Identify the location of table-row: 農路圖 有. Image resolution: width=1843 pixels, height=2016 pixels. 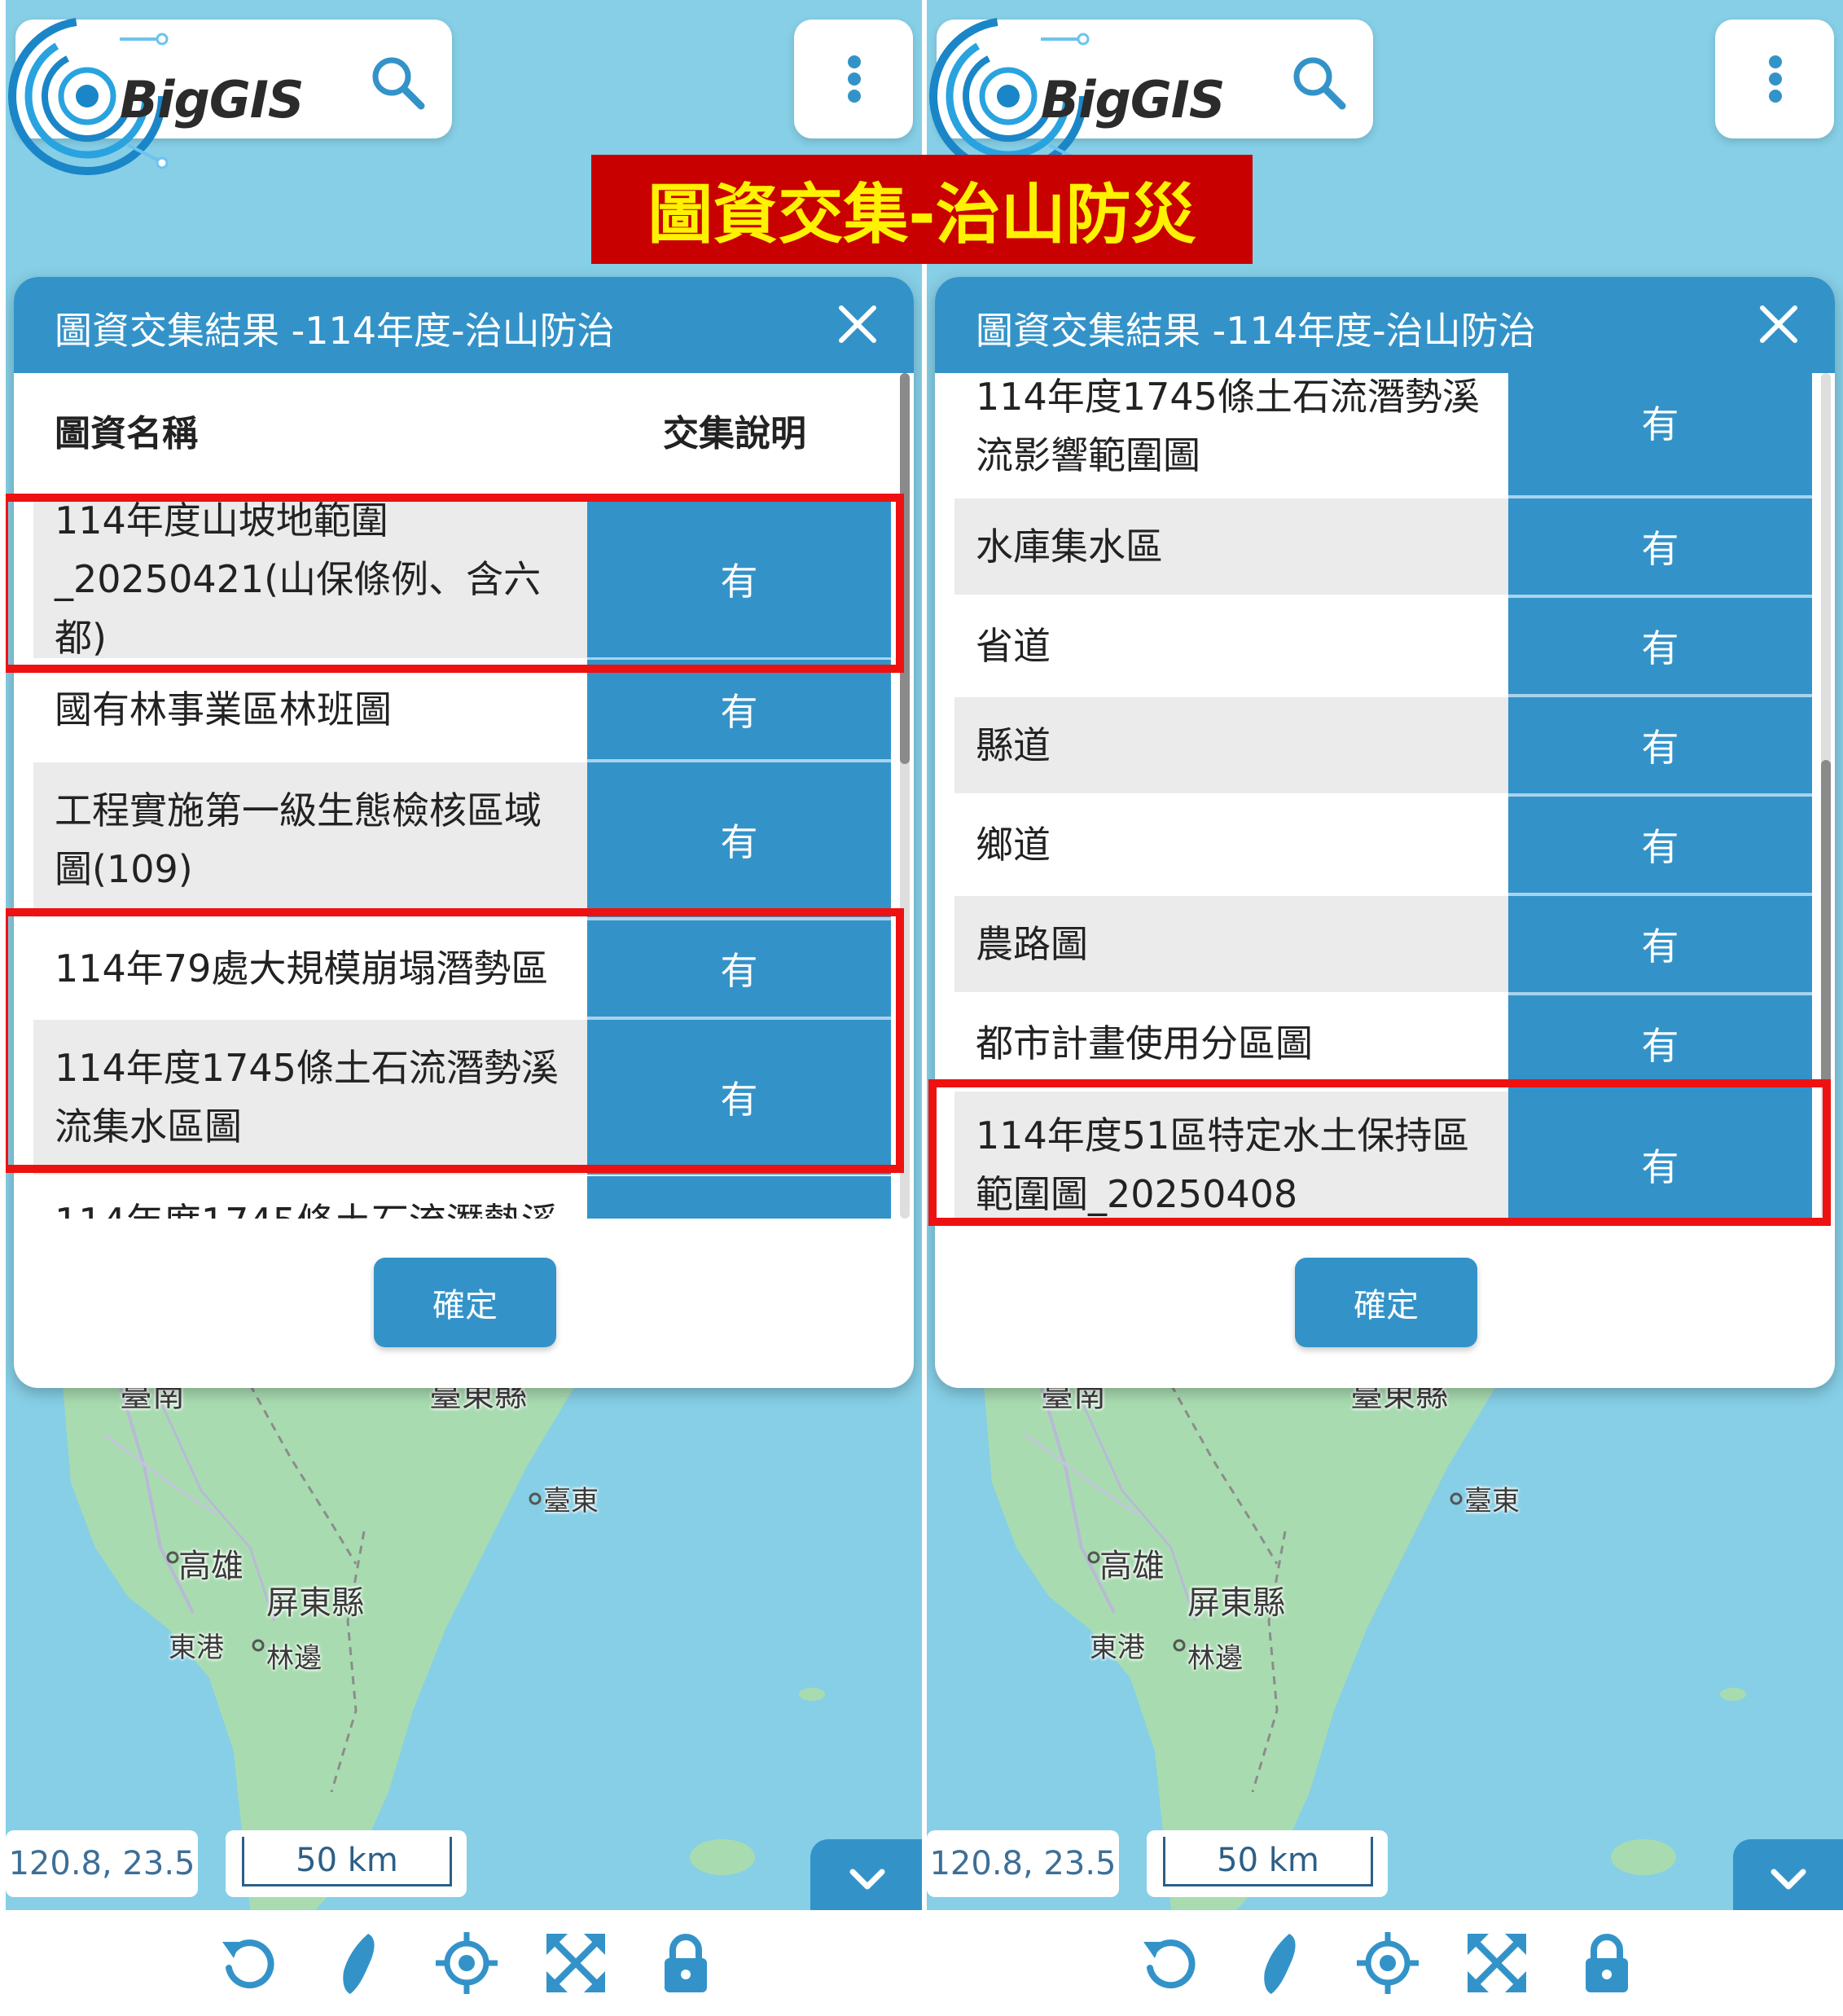
(1383, 944).